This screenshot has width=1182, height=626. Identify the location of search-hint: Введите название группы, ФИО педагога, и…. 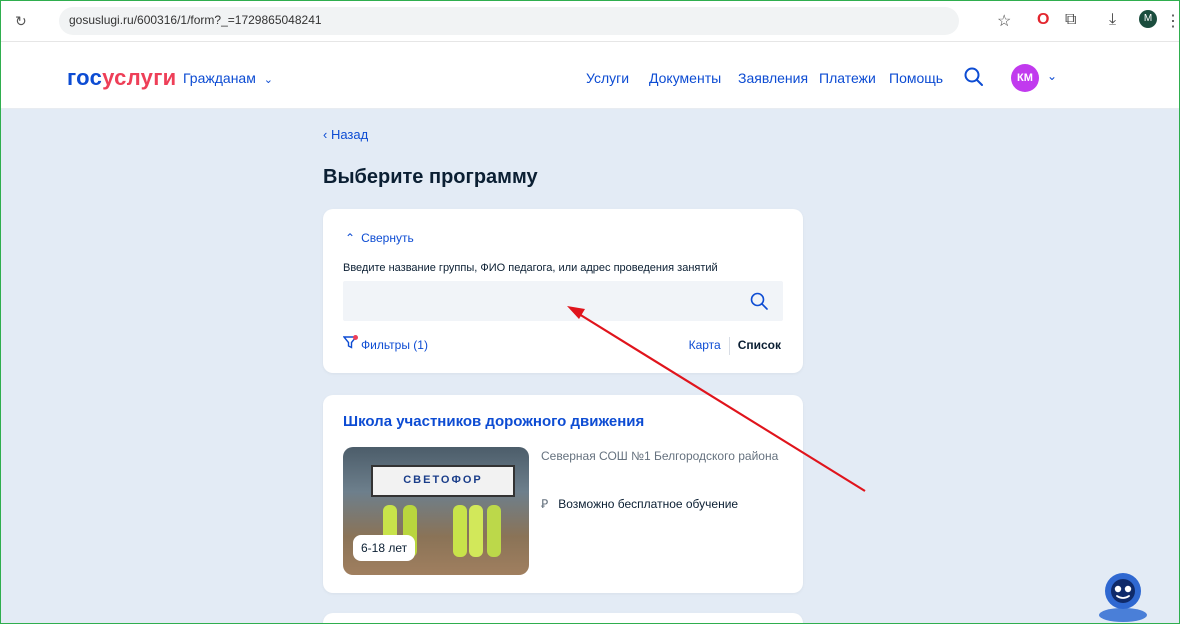
(530, 268).